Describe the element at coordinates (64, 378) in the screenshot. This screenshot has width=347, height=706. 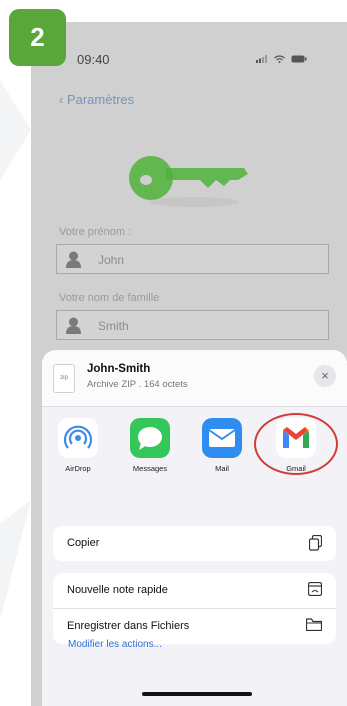
I see `zip-file-icon: zip` at that location.